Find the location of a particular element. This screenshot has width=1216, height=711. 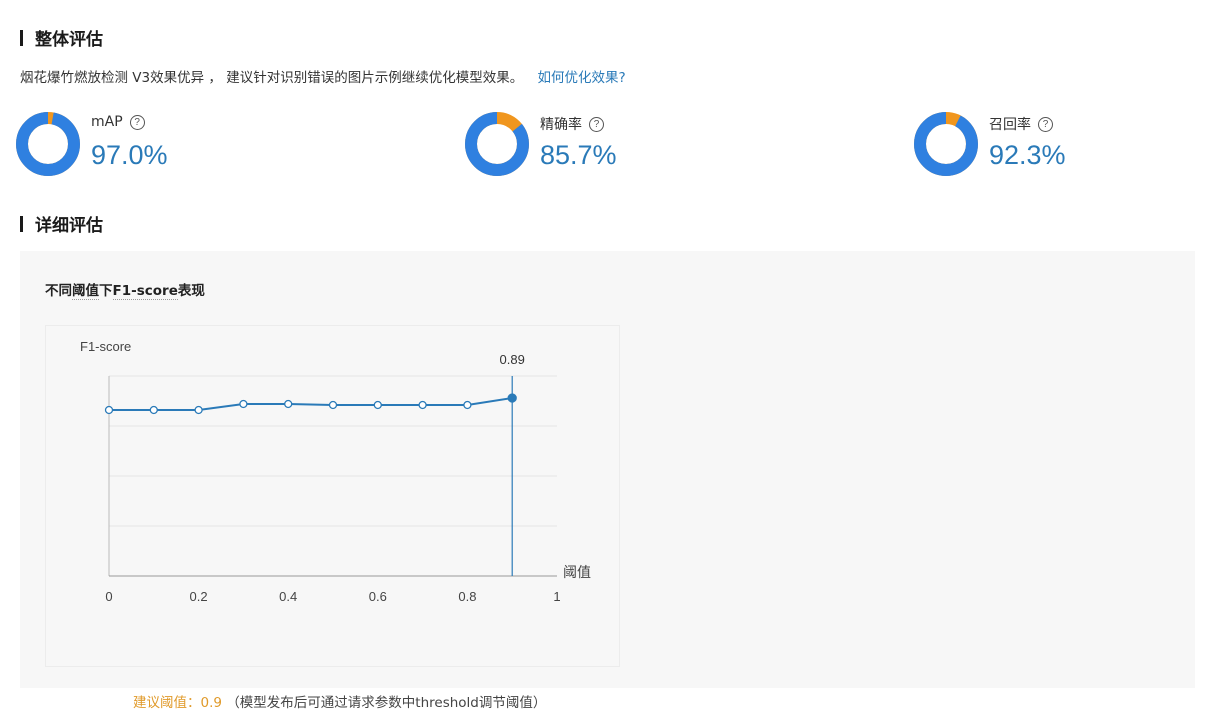

chart-title-suffix: 表现 is located at coordinates (191, 291).